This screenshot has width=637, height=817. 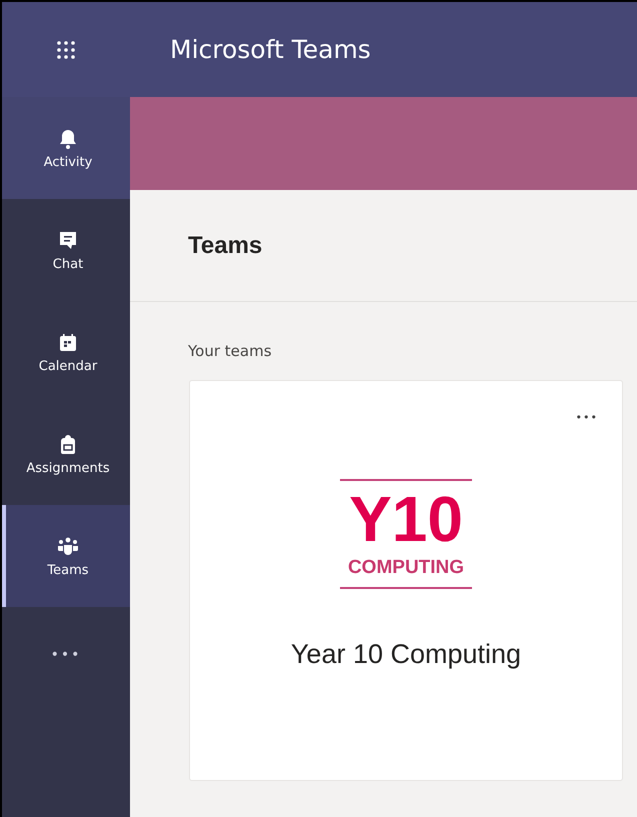 I want to click on logo-title: Y10, so click(x=406, y=519).